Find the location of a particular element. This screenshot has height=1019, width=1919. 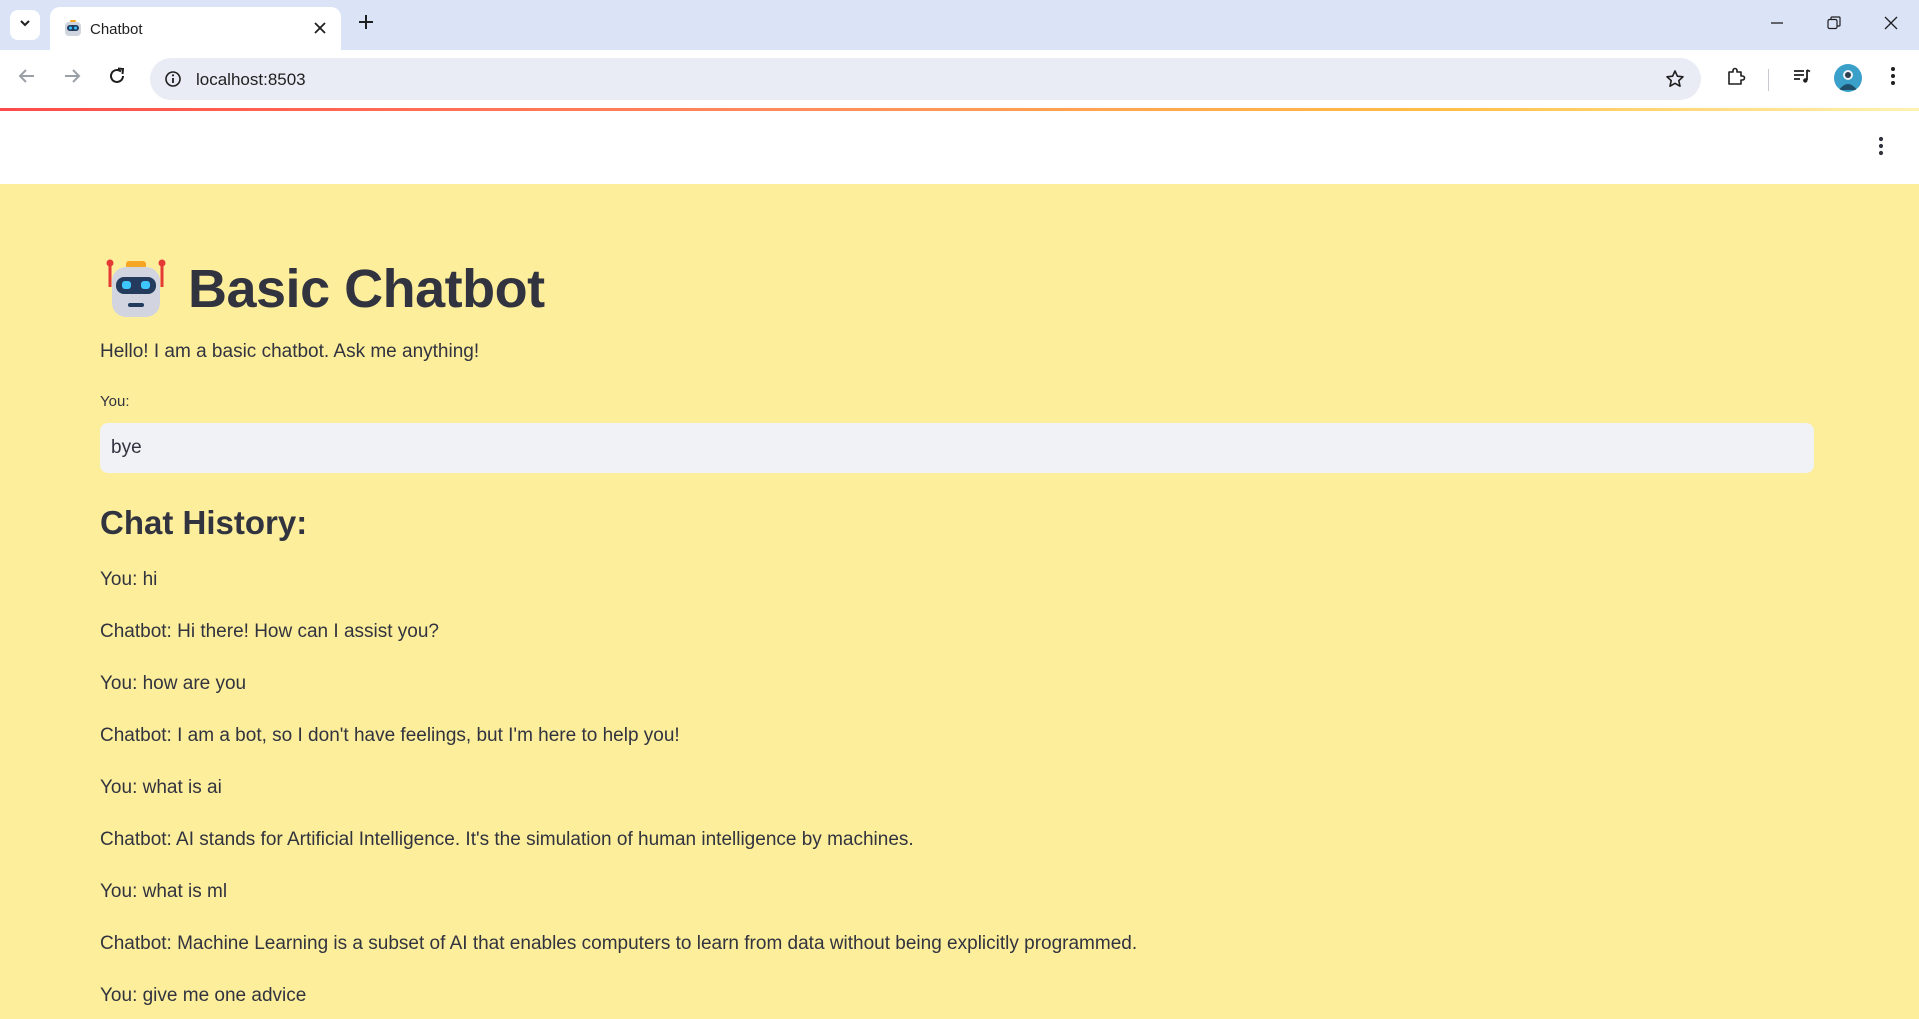

app-main-menu-button is located at coordinates (1881, 148).